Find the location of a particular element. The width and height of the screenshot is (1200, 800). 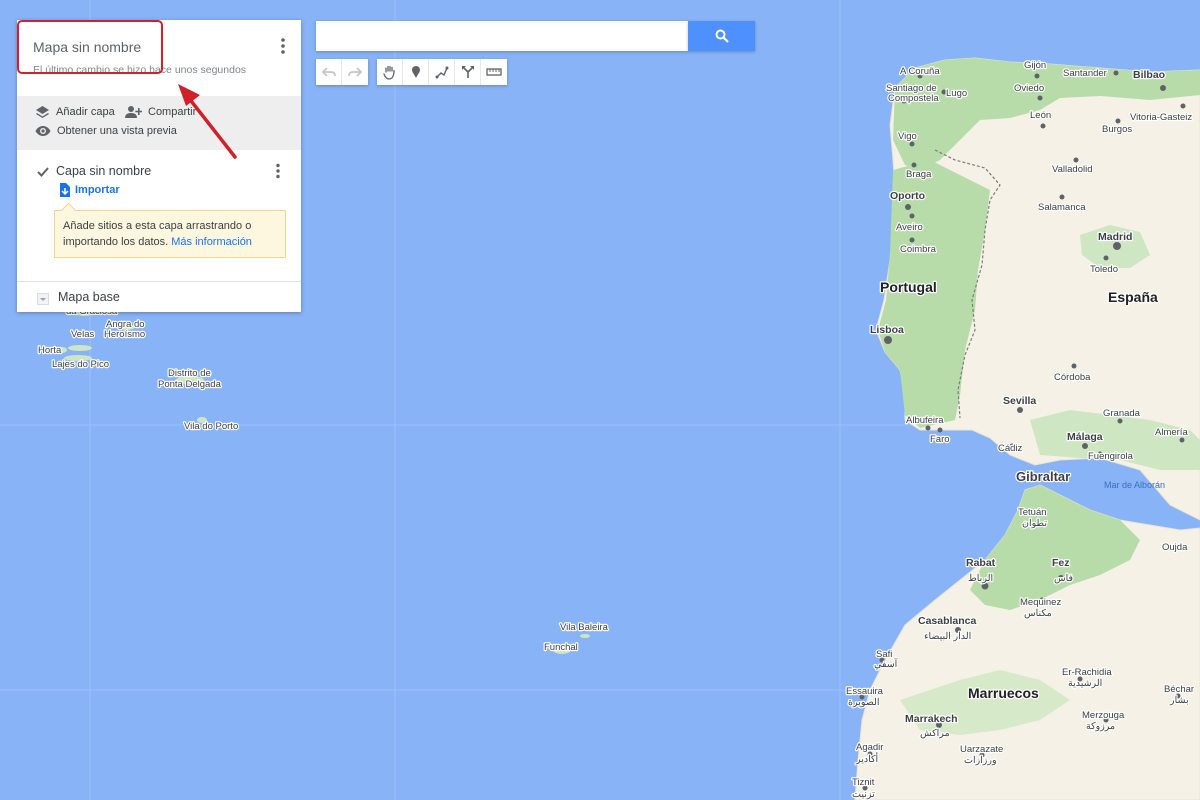

import-file-icon is located at coordinates (65, 190).